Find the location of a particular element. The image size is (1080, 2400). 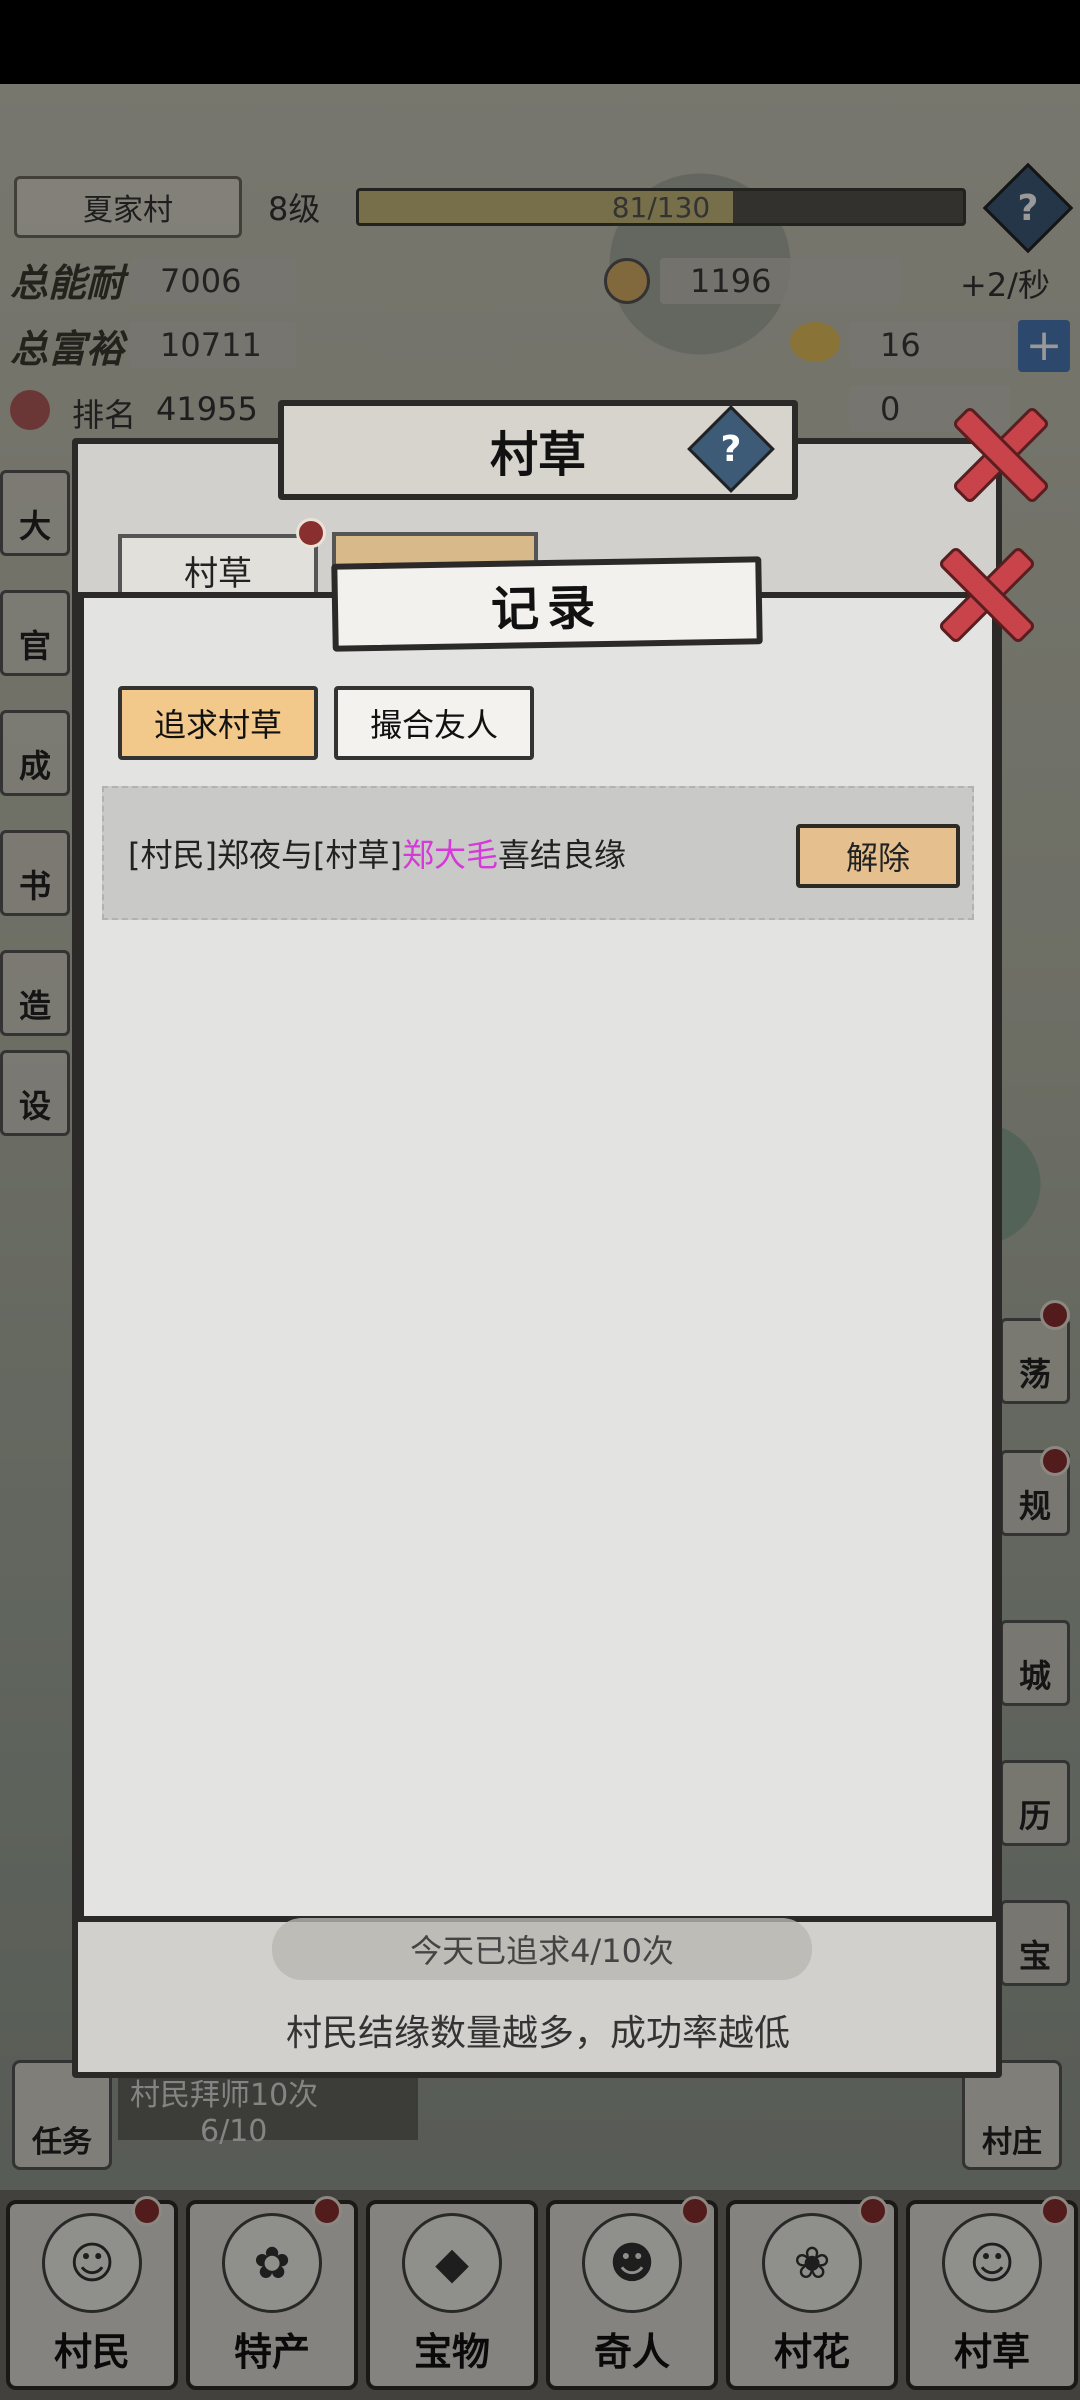

record-text: [村民]郑夜与[村草] 郑大毛 喜结良缘 is located at coordinates (377, 853).